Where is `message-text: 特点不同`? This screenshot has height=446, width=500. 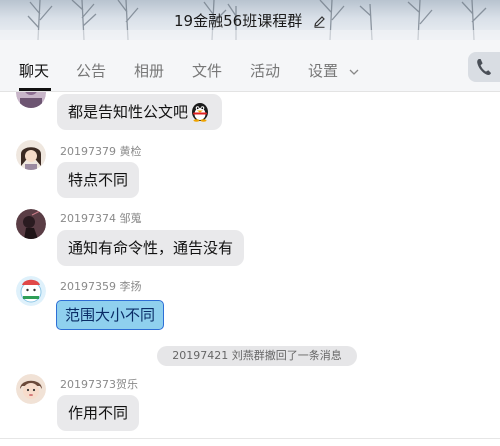
message-text: 特点不同 is located at coordinates (98, 180).